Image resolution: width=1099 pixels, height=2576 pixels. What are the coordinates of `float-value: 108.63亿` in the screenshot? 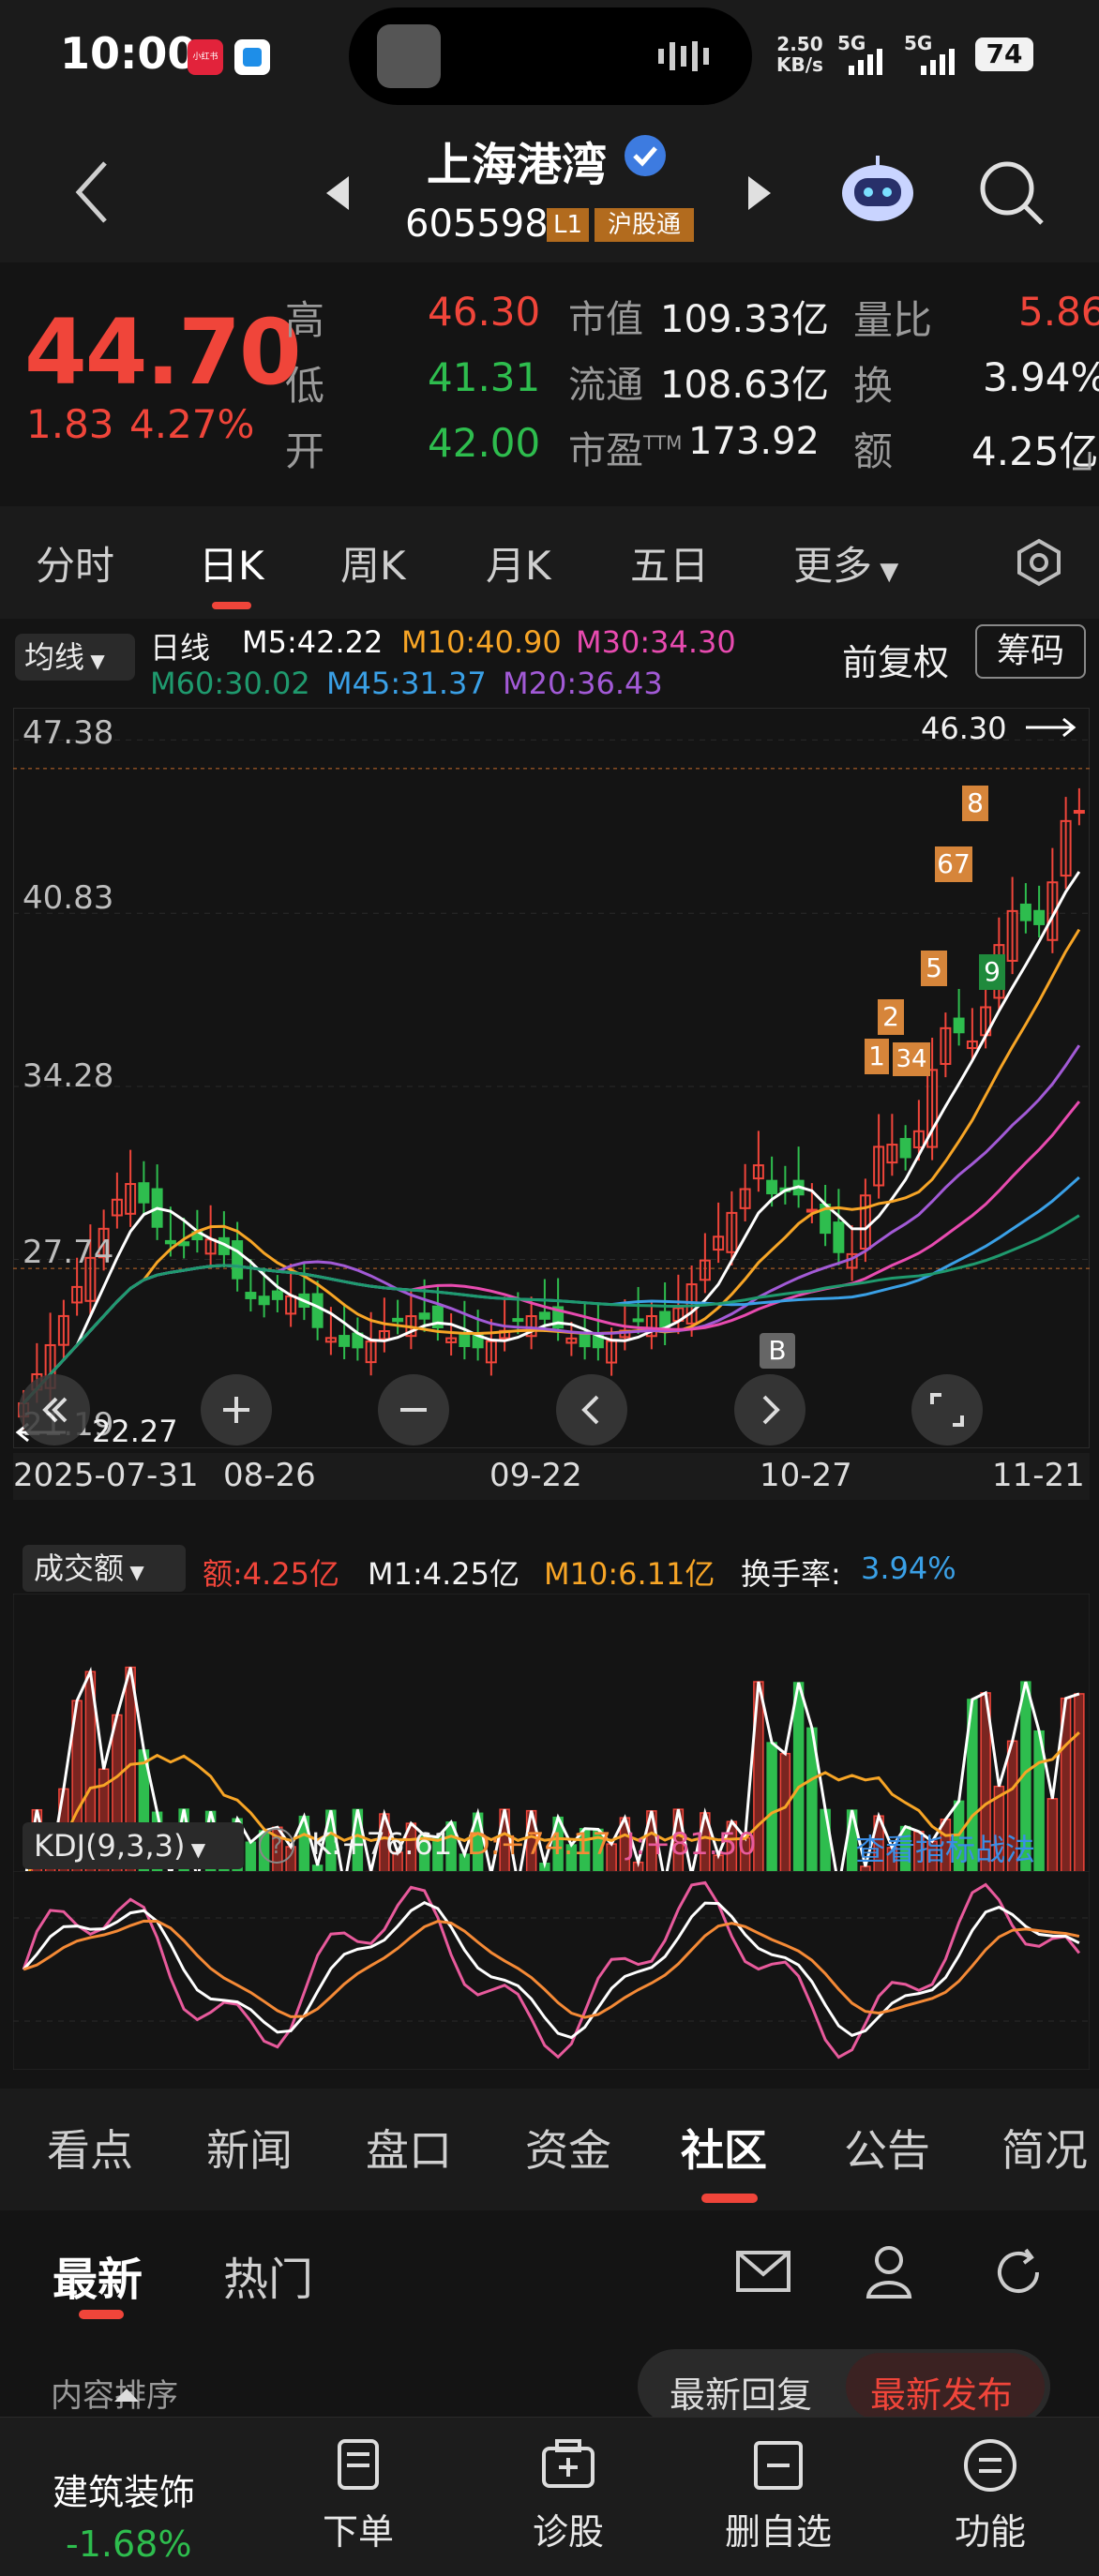 It's located at (744, 386).